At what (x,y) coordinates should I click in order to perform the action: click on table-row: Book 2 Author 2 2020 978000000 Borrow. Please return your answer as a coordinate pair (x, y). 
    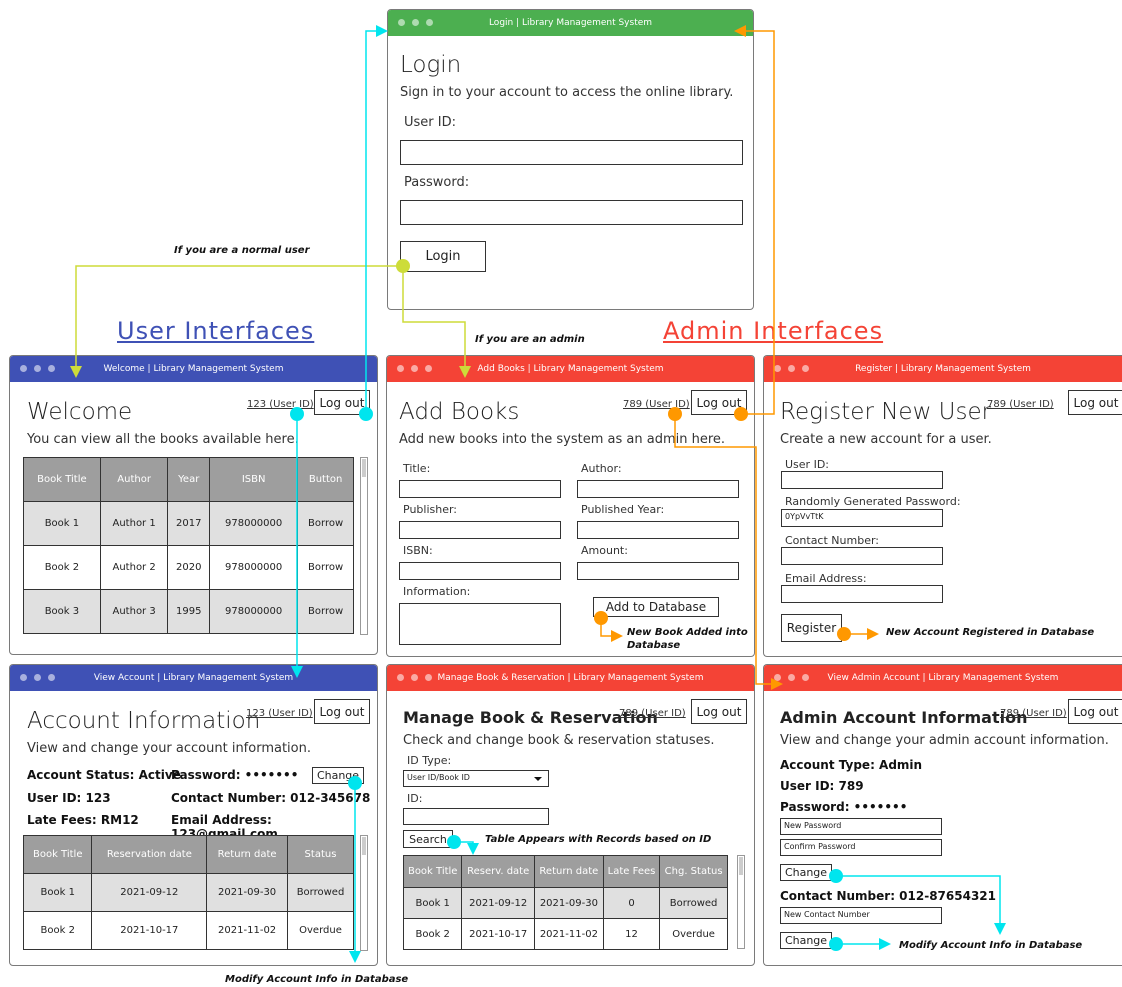
    Looking at the image, I should click on (188, 567).